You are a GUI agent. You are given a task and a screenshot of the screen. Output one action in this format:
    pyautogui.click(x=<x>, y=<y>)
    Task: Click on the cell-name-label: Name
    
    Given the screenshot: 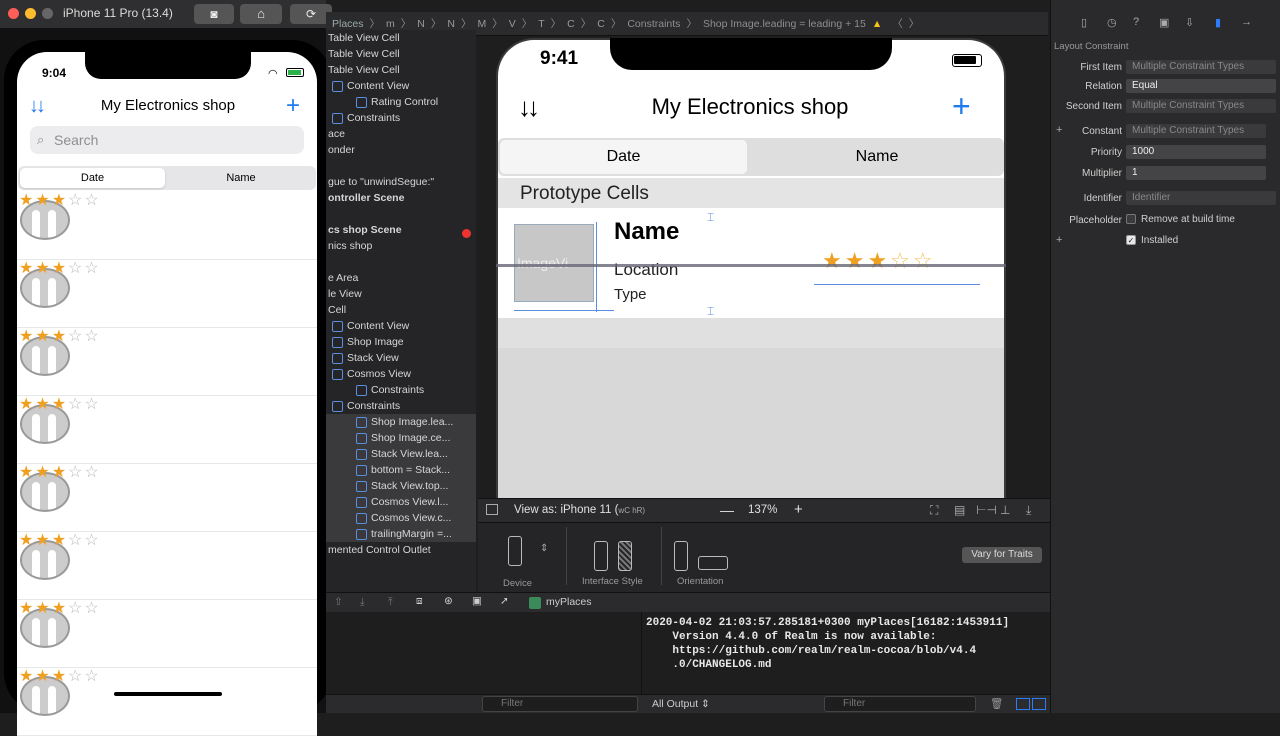 What is the action you would take?
    pyautogui.click(x=646, y=232)
    